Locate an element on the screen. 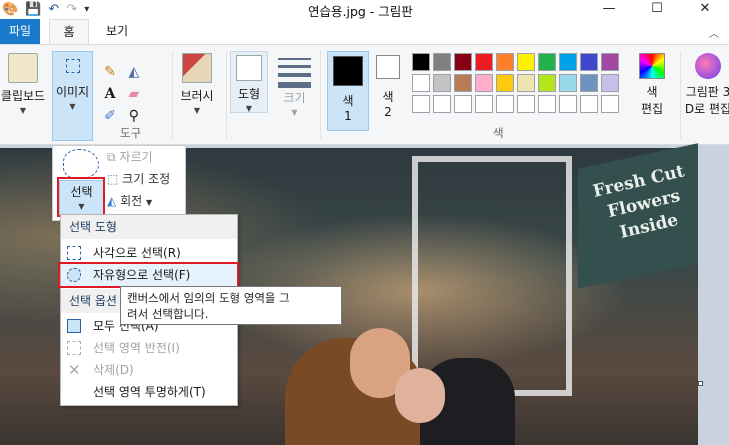 The image size is (729, 445). delete-item: ✕ 삭제(D) is located at coordinates (149, 370).